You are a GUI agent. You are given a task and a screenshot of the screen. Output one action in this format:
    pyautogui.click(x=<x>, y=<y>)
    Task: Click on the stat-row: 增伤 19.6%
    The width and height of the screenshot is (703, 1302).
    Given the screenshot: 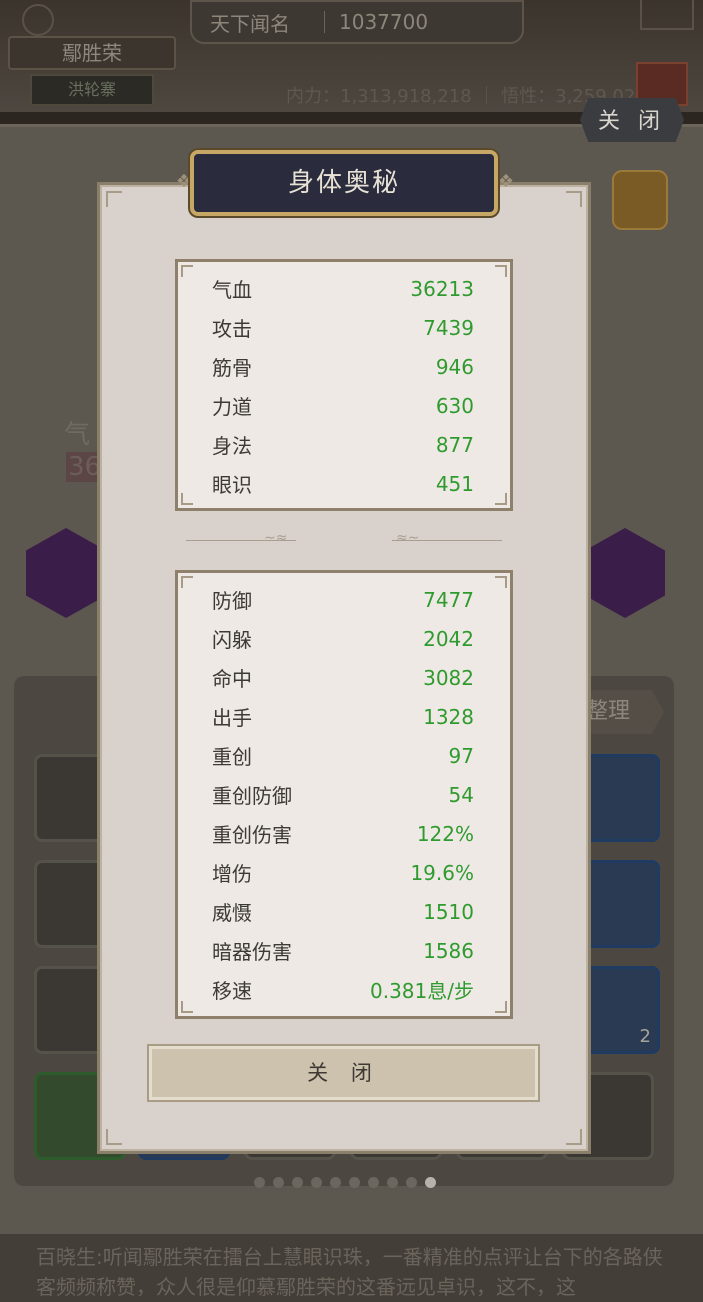 What is the action you would take?
    pyautogui.click(x=343, y=872)
    